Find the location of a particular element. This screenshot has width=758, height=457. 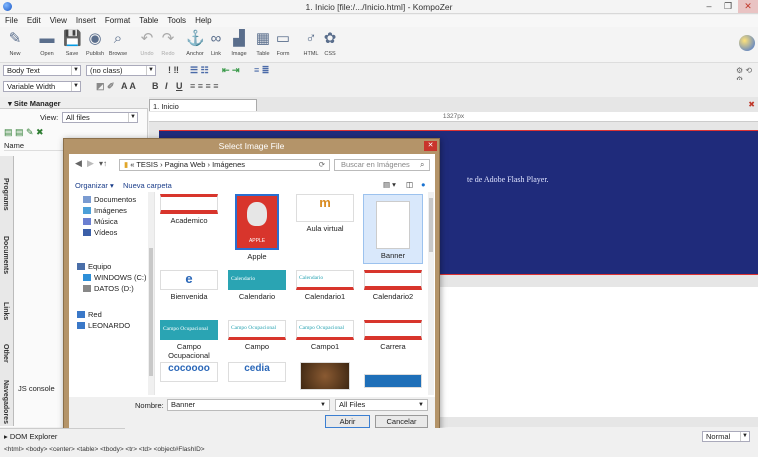

file-calendario: Calendario Calendario is located at coordinates (257, 285).